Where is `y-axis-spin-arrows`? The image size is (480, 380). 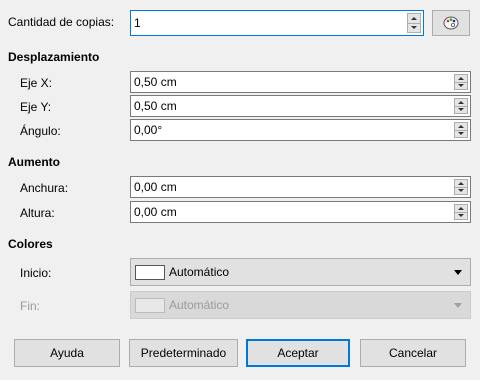 y-axis-spin-arrows is located at coordinates (461, 106).